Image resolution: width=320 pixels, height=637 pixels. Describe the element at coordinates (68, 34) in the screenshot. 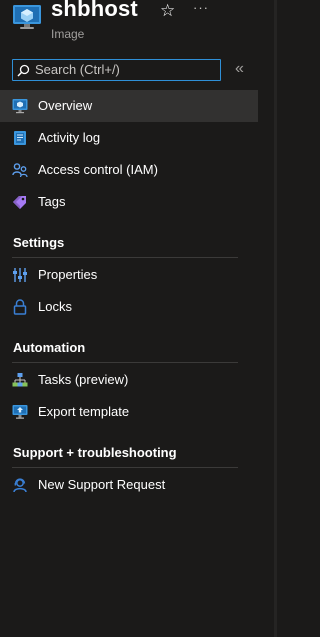

I see `resource-type-subtitle: Image` at that location.